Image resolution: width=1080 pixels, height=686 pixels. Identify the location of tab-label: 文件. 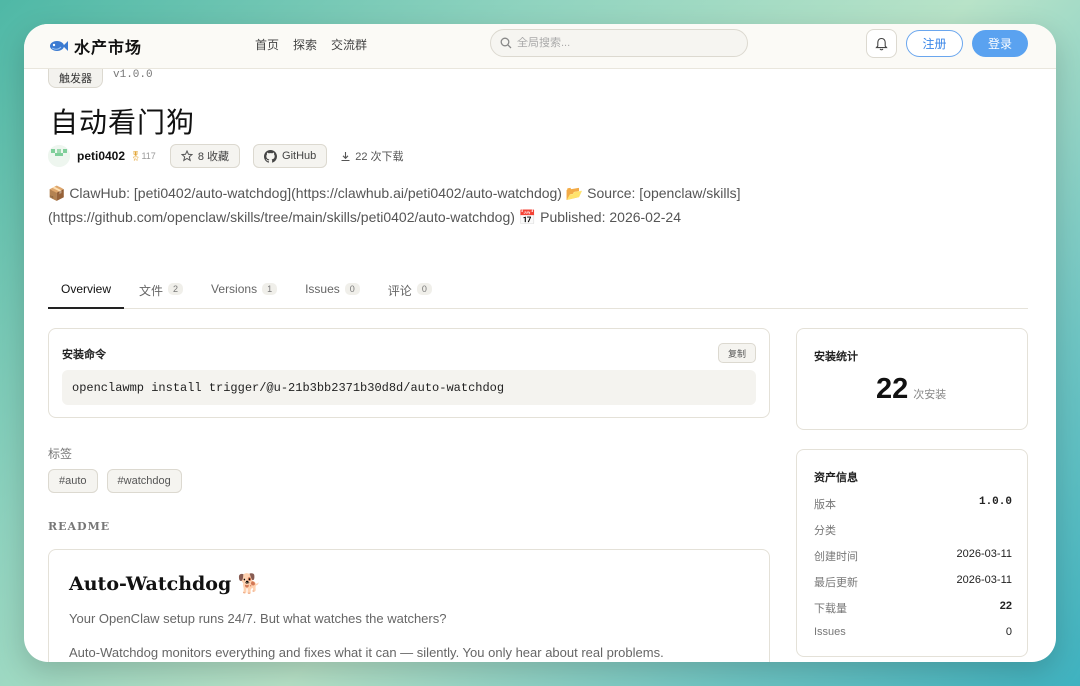
(151, 291).